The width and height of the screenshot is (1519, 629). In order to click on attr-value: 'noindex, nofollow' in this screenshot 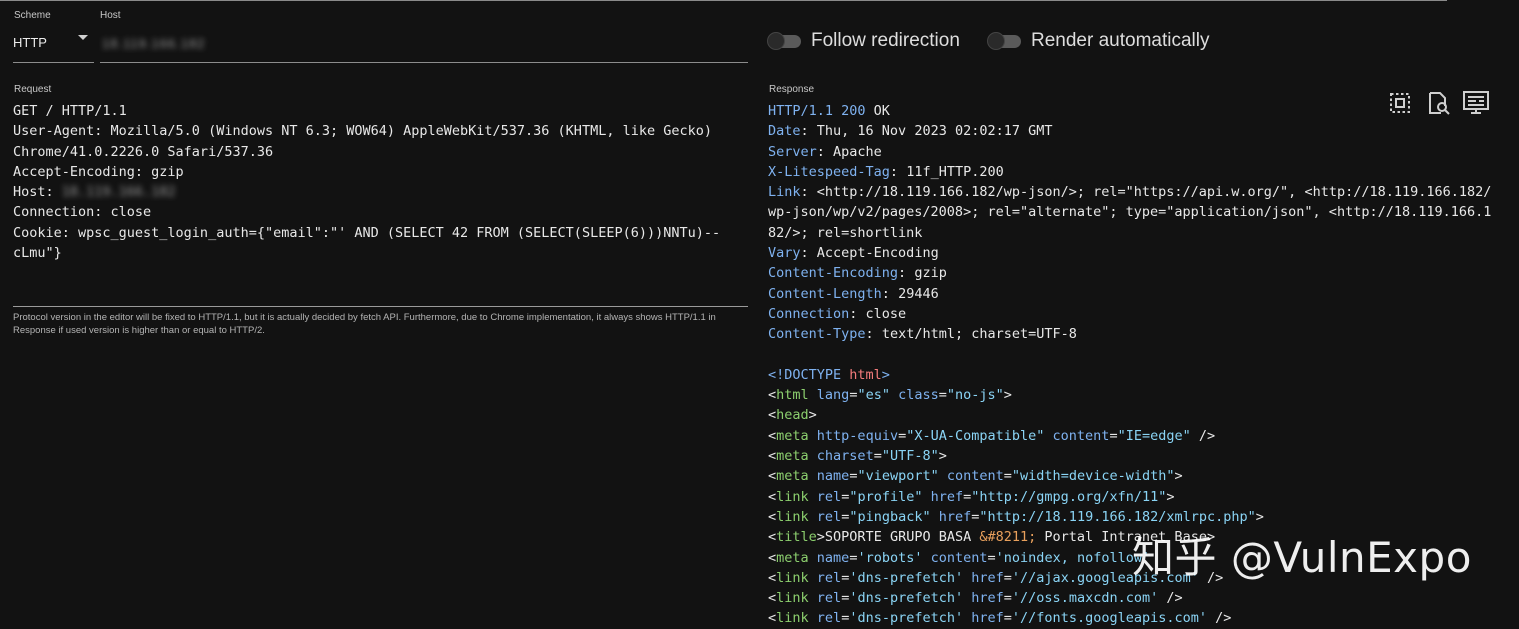, I will do `click(1073, 557)`.